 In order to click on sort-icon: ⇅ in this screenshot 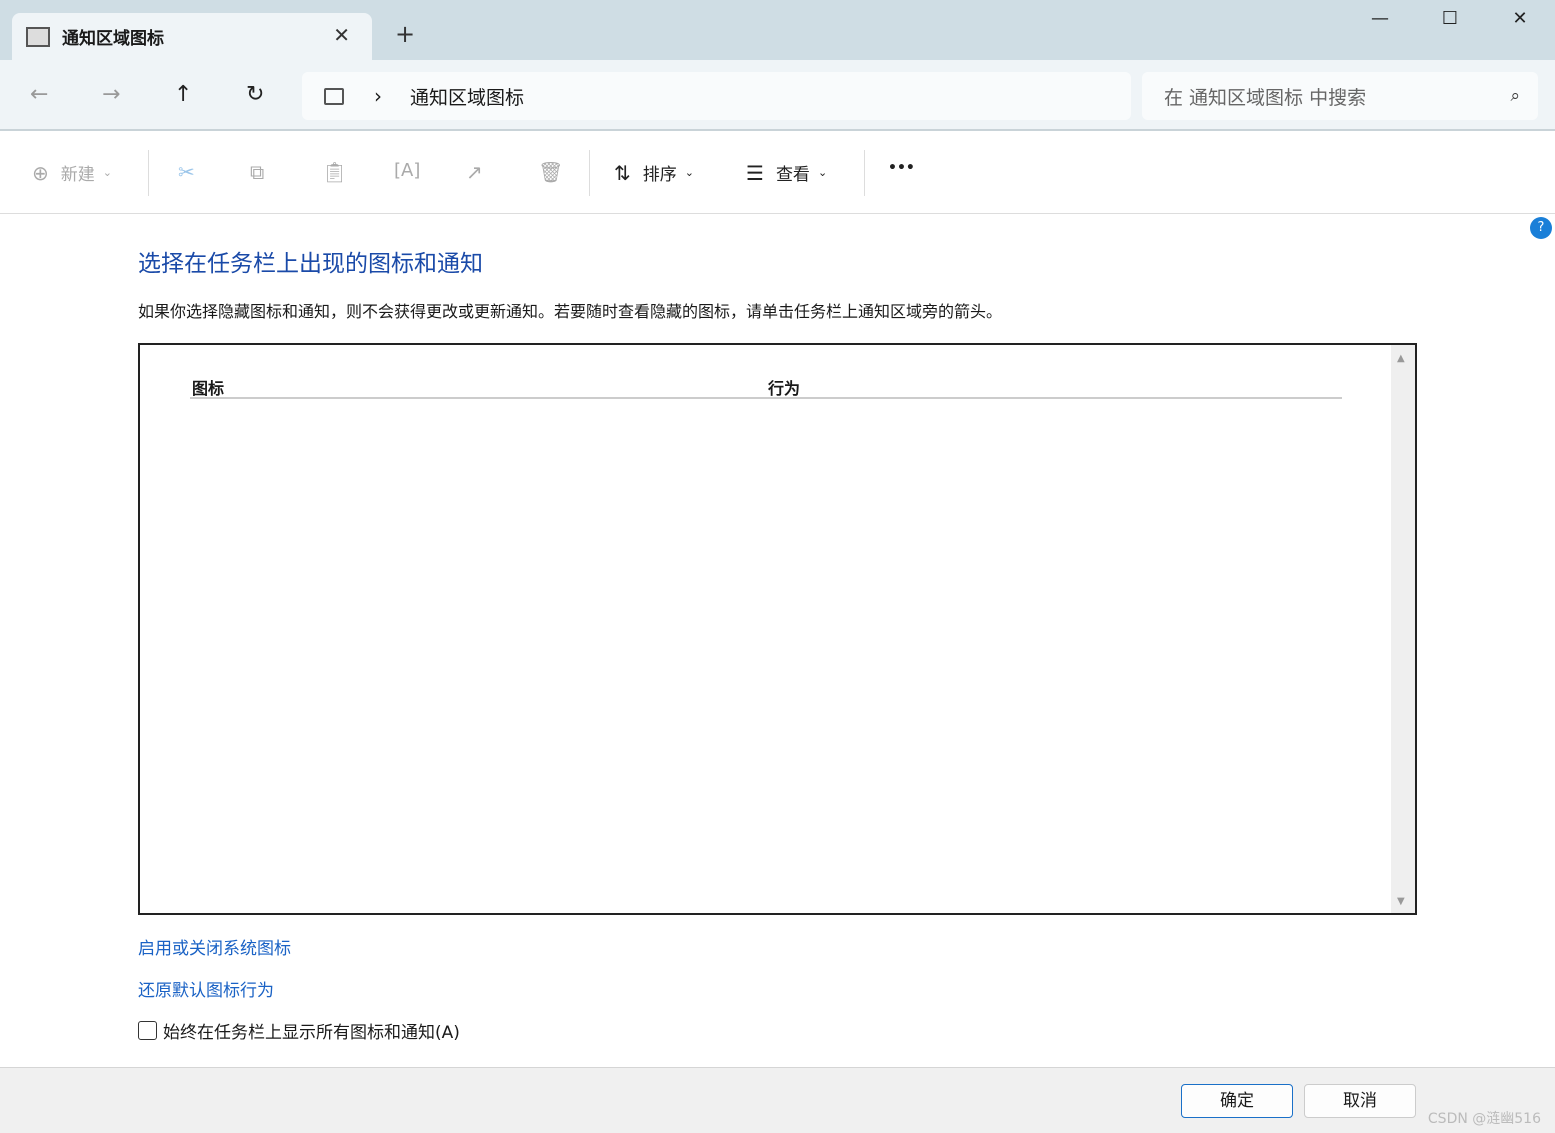, I will do `click(622, 172)`.